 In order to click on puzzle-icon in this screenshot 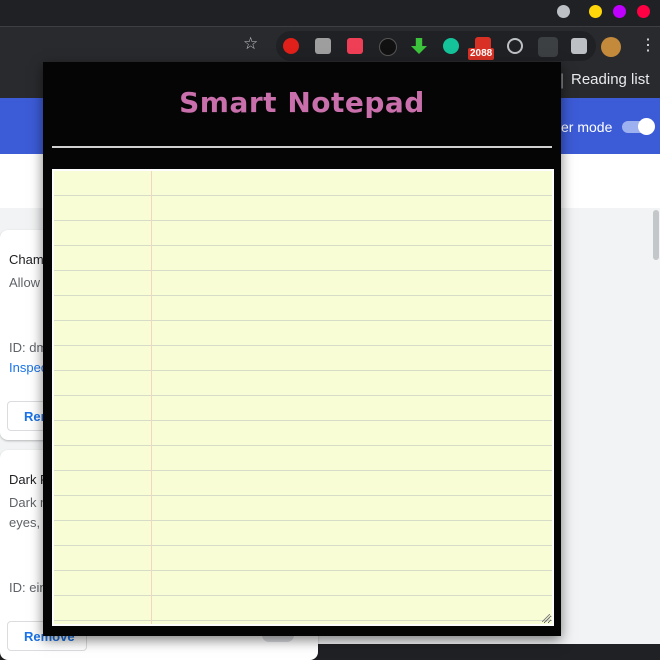, I will do `click(579, 46)`.